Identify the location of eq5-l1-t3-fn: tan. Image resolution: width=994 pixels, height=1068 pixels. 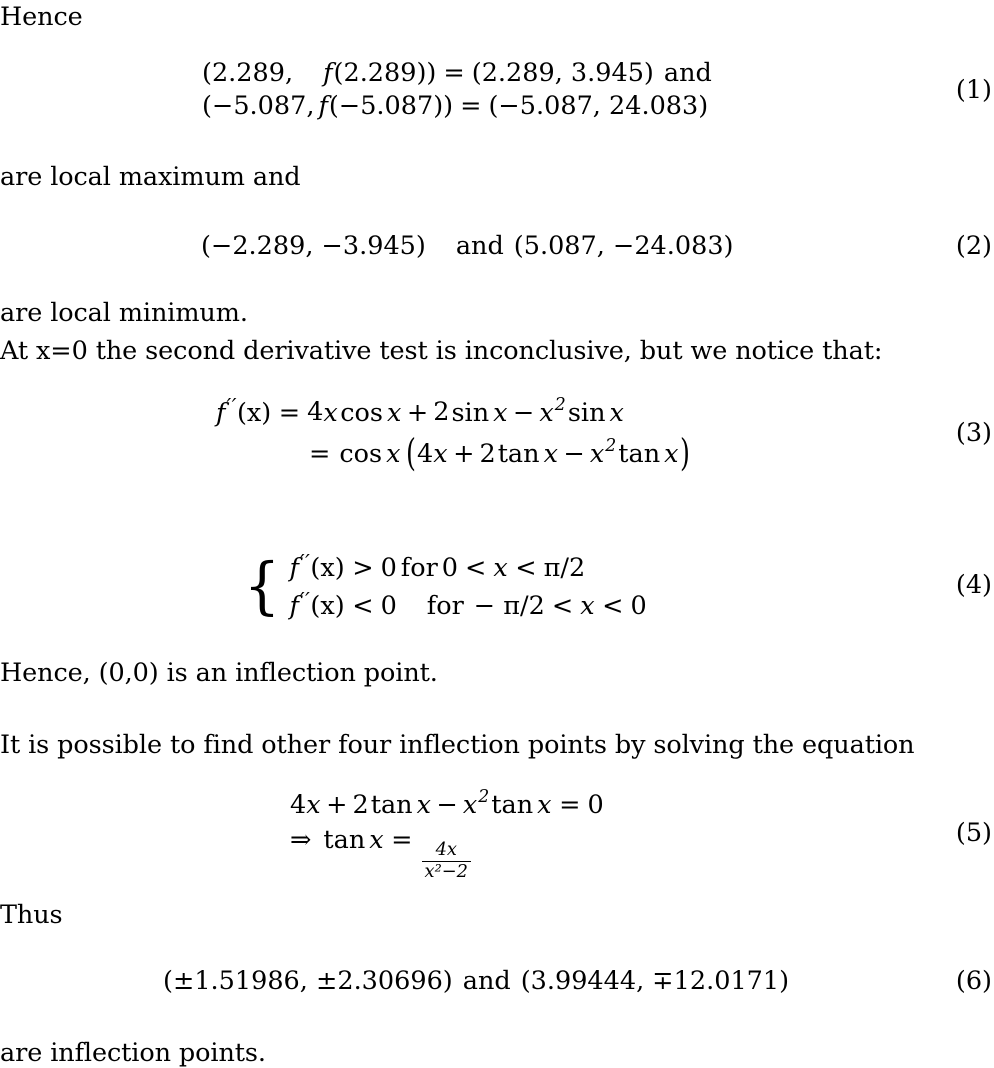
(512, 805).